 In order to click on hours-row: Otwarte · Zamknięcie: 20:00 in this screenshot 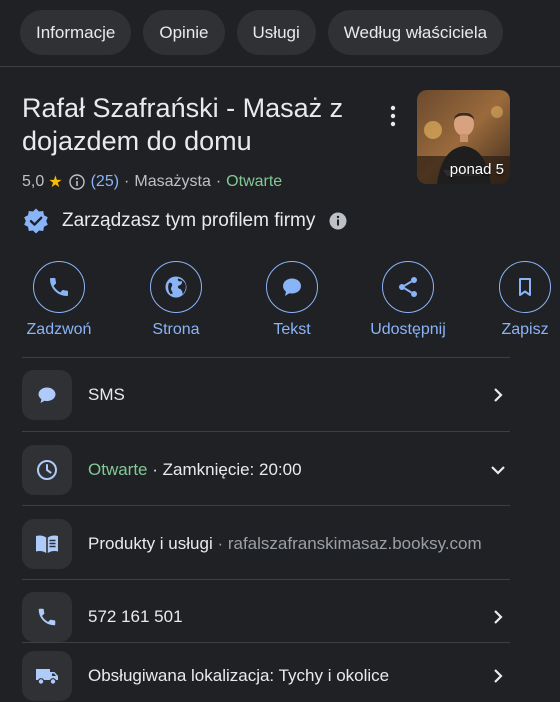, I will do `click(266, 470)`.